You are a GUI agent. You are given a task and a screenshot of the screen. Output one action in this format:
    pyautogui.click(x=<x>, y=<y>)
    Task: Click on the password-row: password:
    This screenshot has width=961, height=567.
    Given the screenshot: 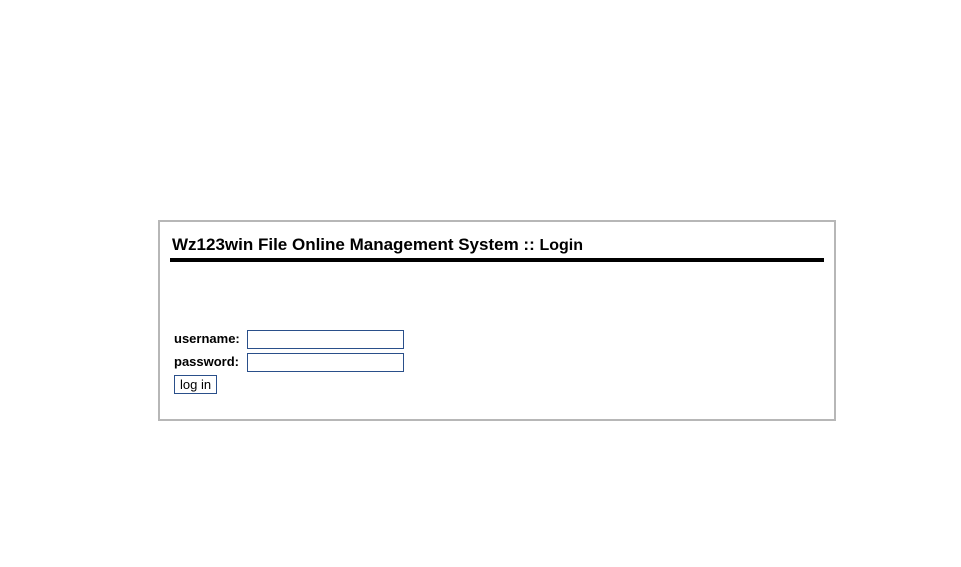 What is the action you would take?
    pyautogui.click(x=289, y=362)
    